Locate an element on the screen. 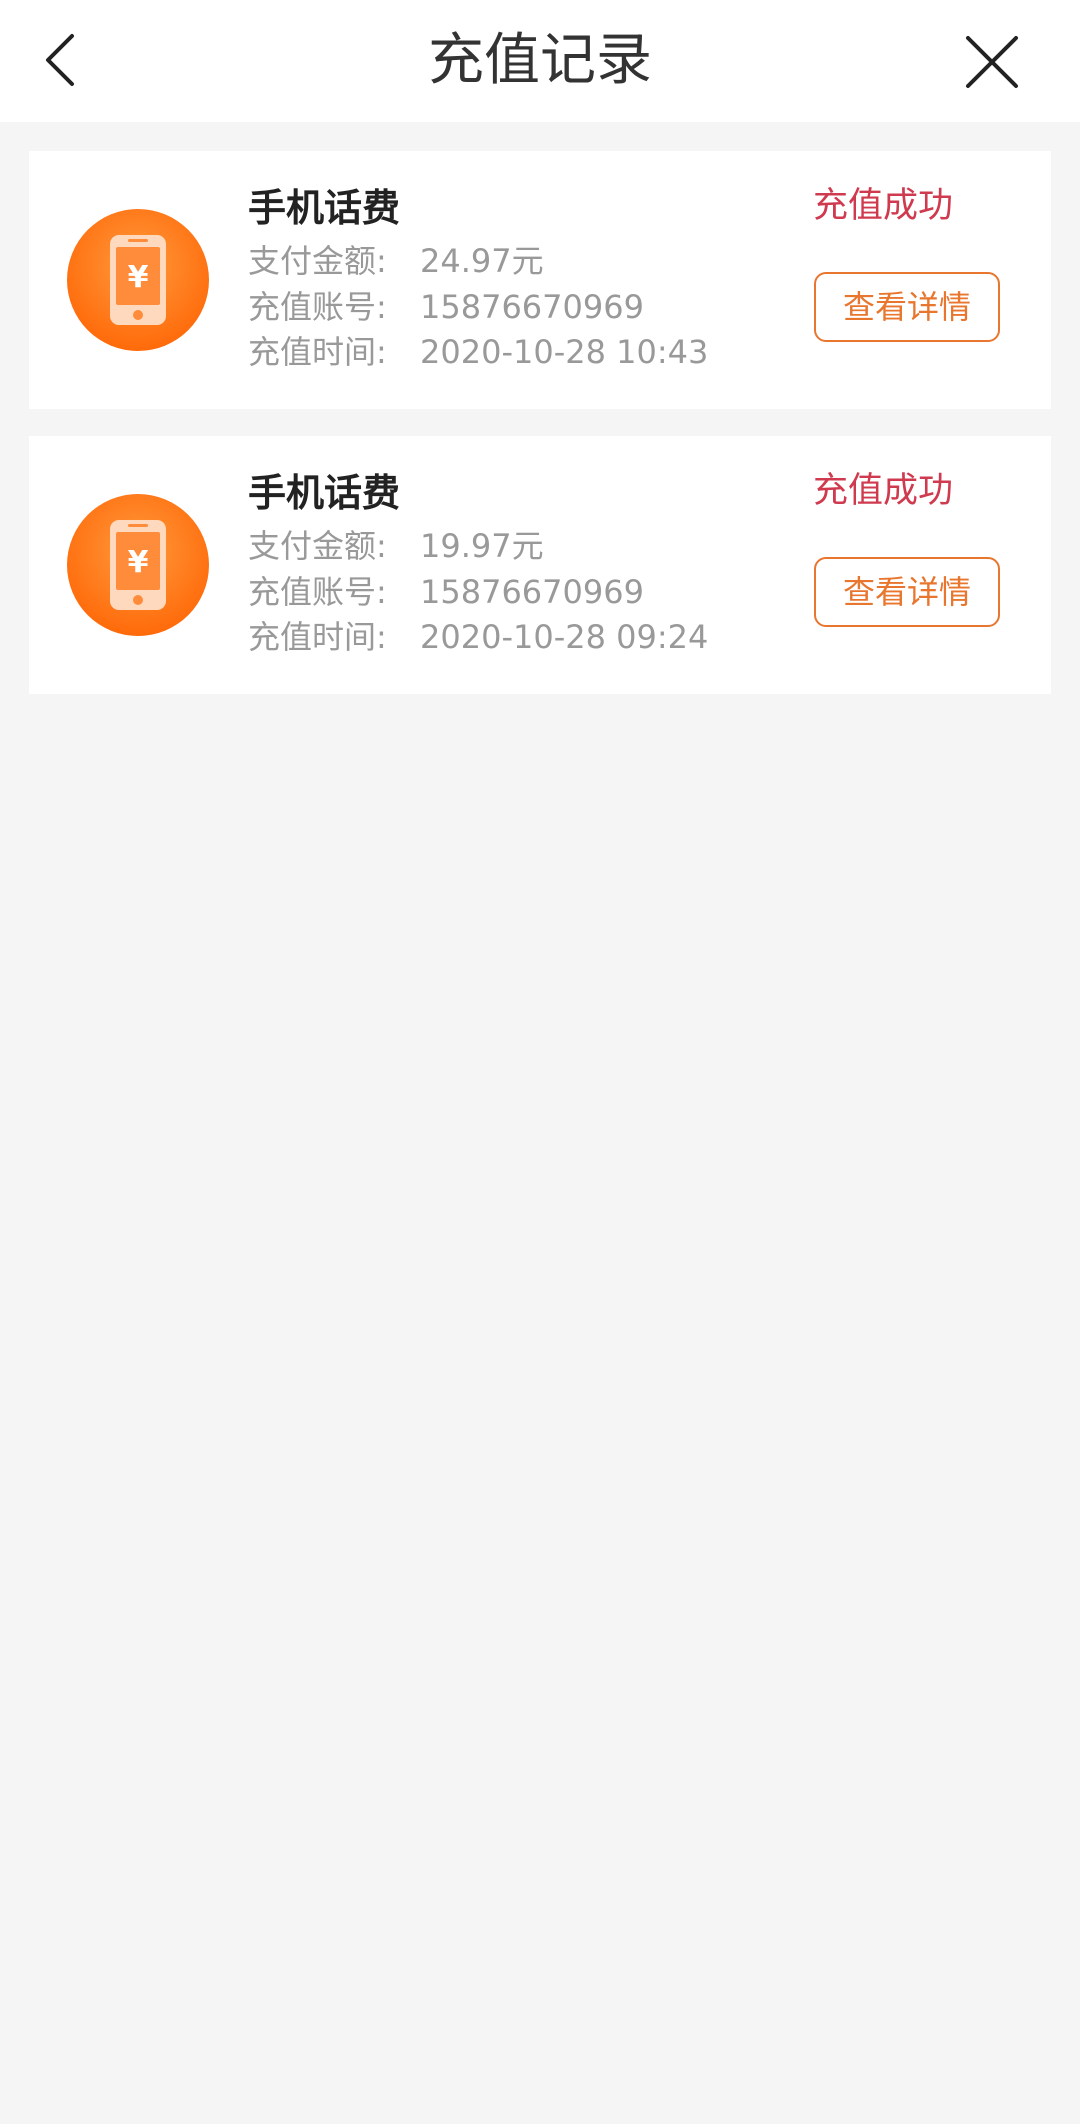 The image size is (1080, 2124). amount-row: 支付金额: 24.97元 is located at coordinates (396, 261).